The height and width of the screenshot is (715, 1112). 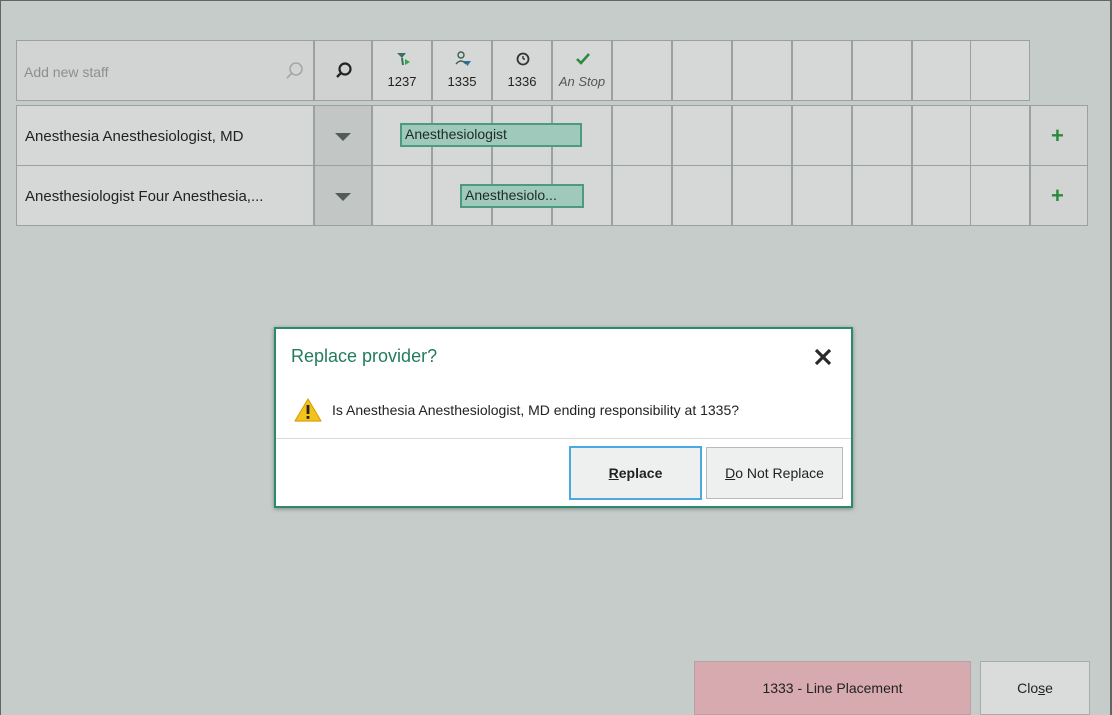 I want to click on role-bar: Anesthesiologist, so click(x=491, y=135).